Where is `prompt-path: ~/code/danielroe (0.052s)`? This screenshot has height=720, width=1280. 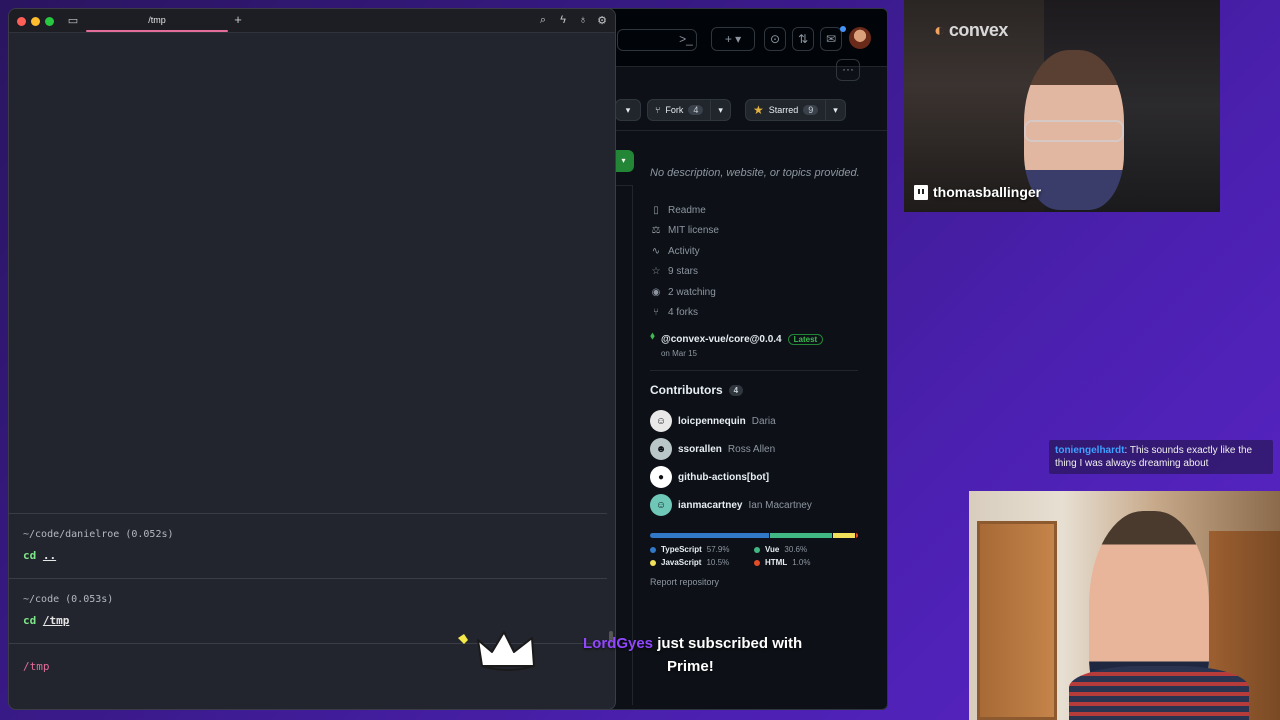
prompt-path: ~/code/danielroe (0.052s) is located at coordinates (98, 534).